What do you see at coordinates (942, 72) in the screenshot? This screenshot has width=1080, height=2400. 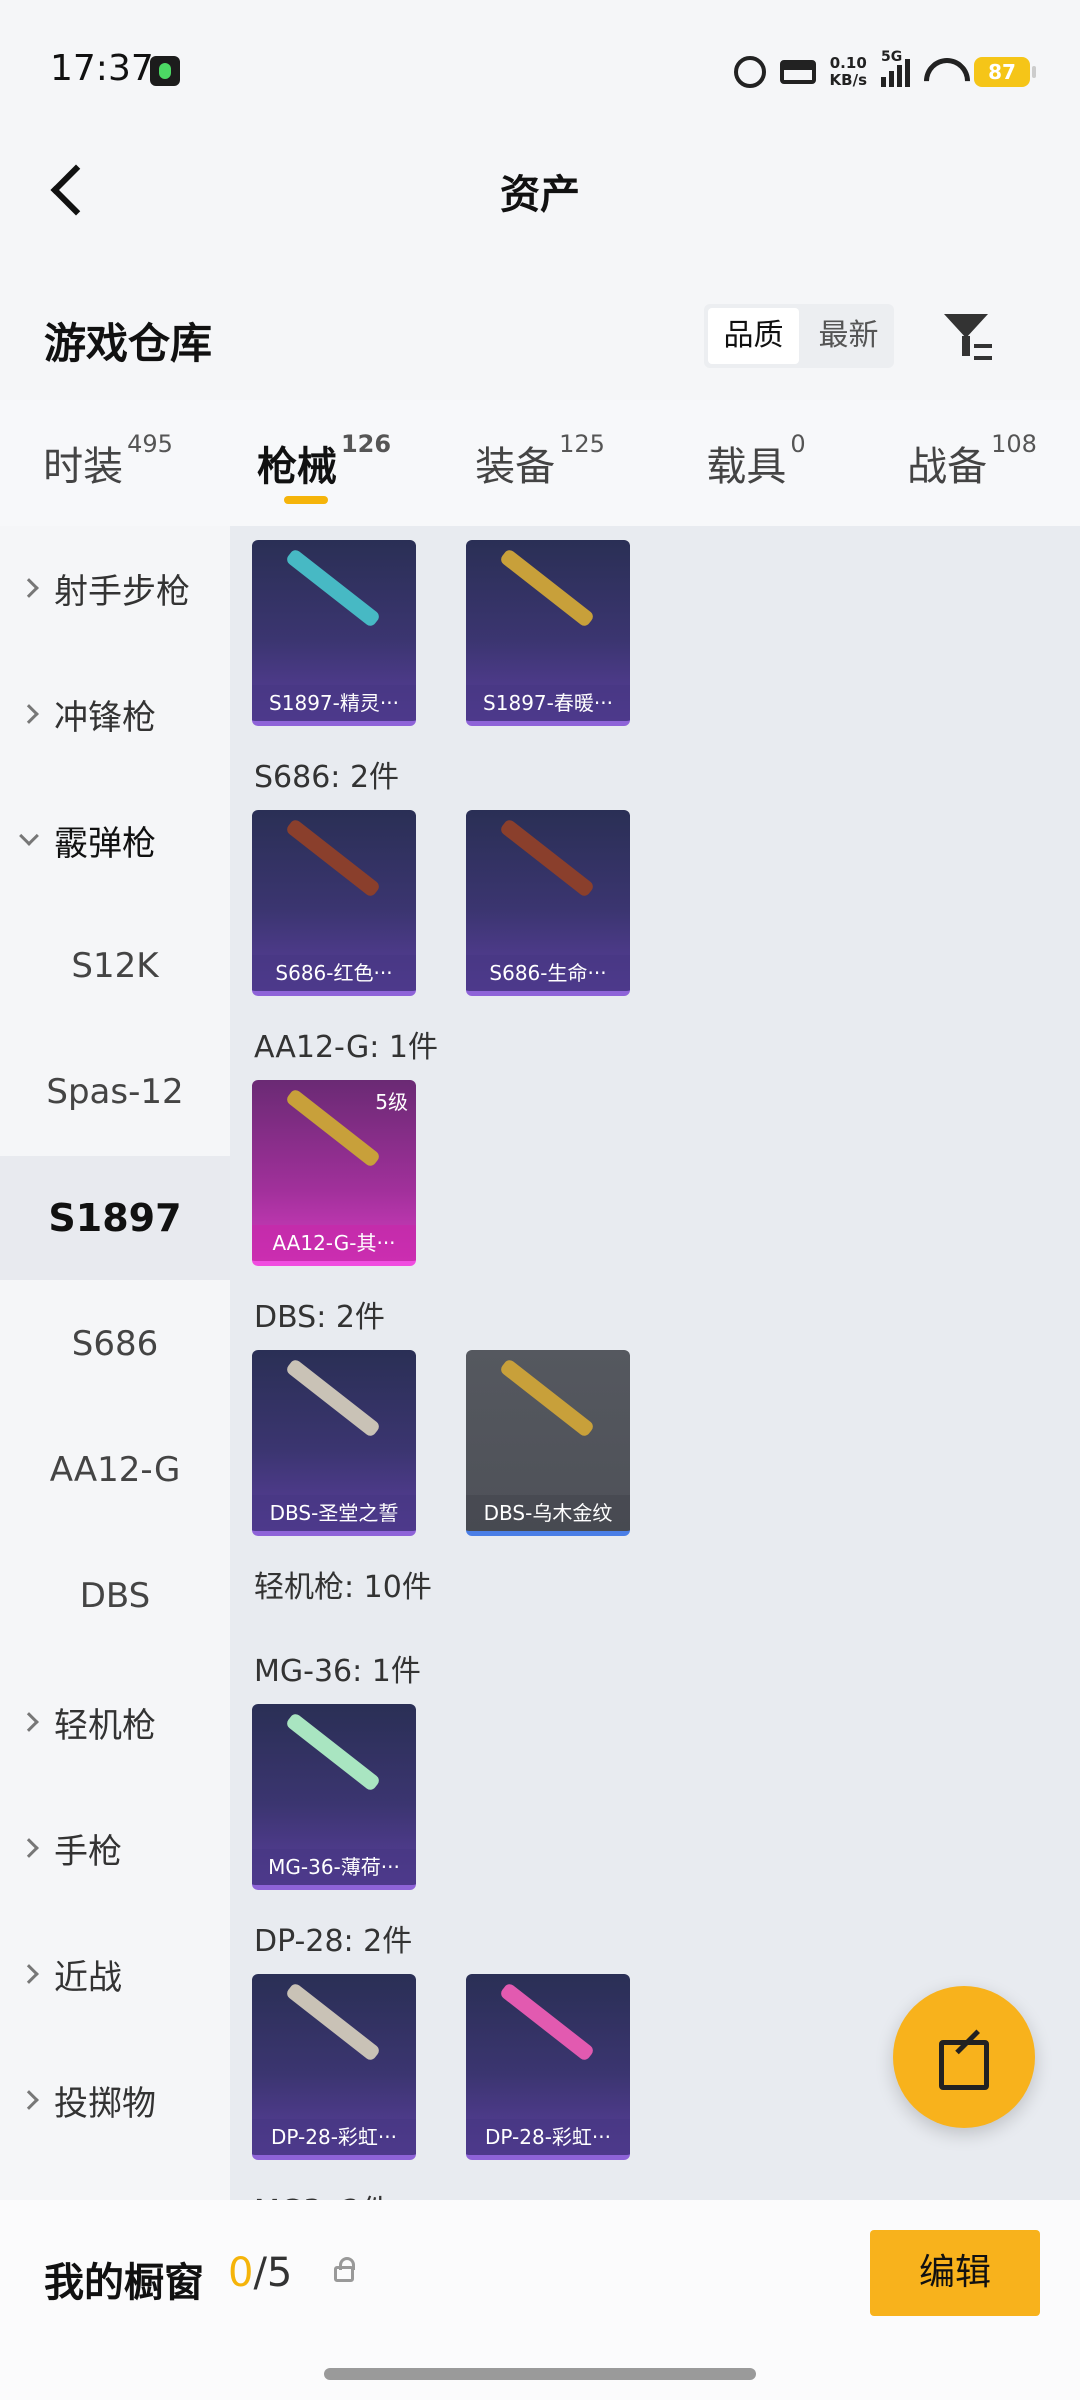 I see `wifi-icon` at bounding box center [942, 72].